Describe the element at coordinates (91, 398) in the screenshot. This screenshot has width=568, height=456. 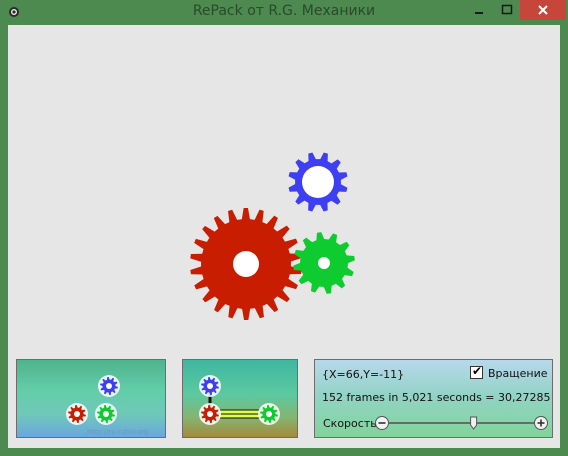
I see `preview-panel-gears: http://ru.rutor.org` at that location.